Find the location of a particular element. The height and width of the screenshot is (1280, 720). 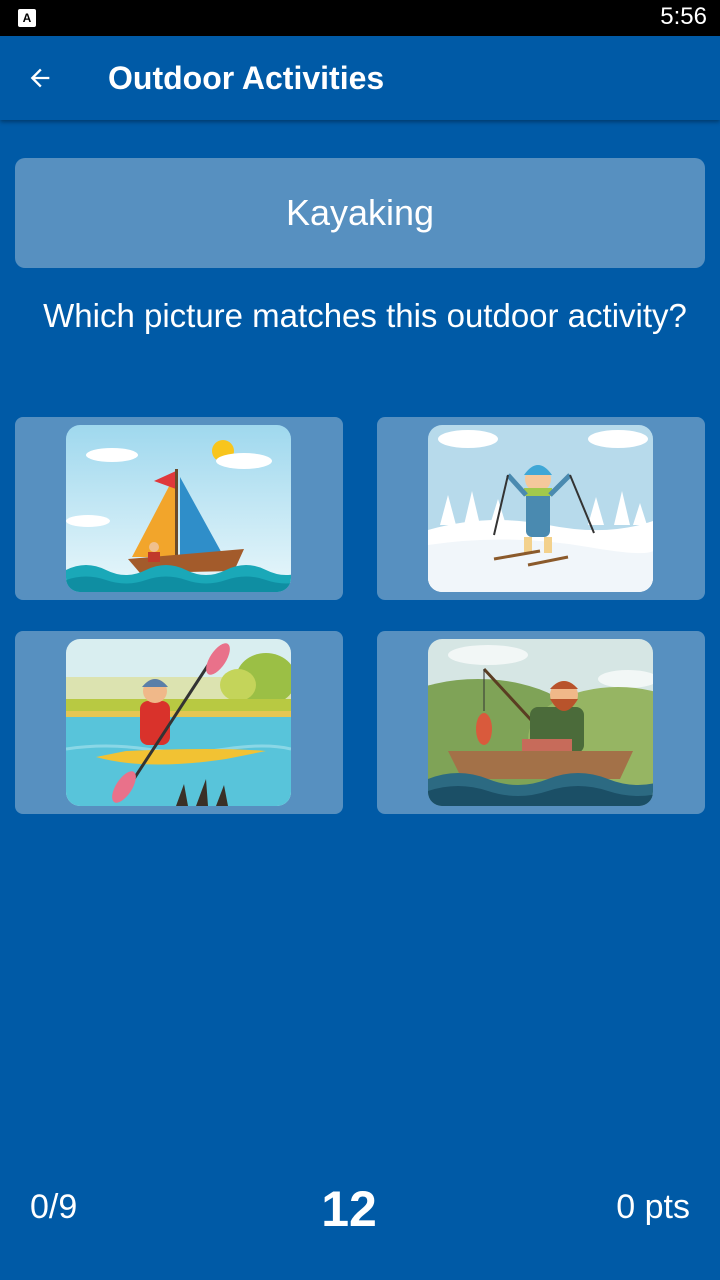

app-bar: Outdoor Activities is located at coordinates (360, 78).